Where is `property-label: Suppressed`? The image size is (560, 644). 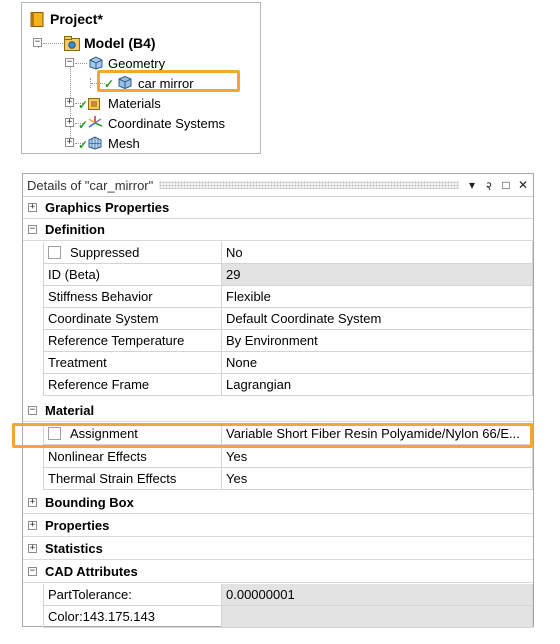 property-label: Suppressed is located at coordinates (132, 253).